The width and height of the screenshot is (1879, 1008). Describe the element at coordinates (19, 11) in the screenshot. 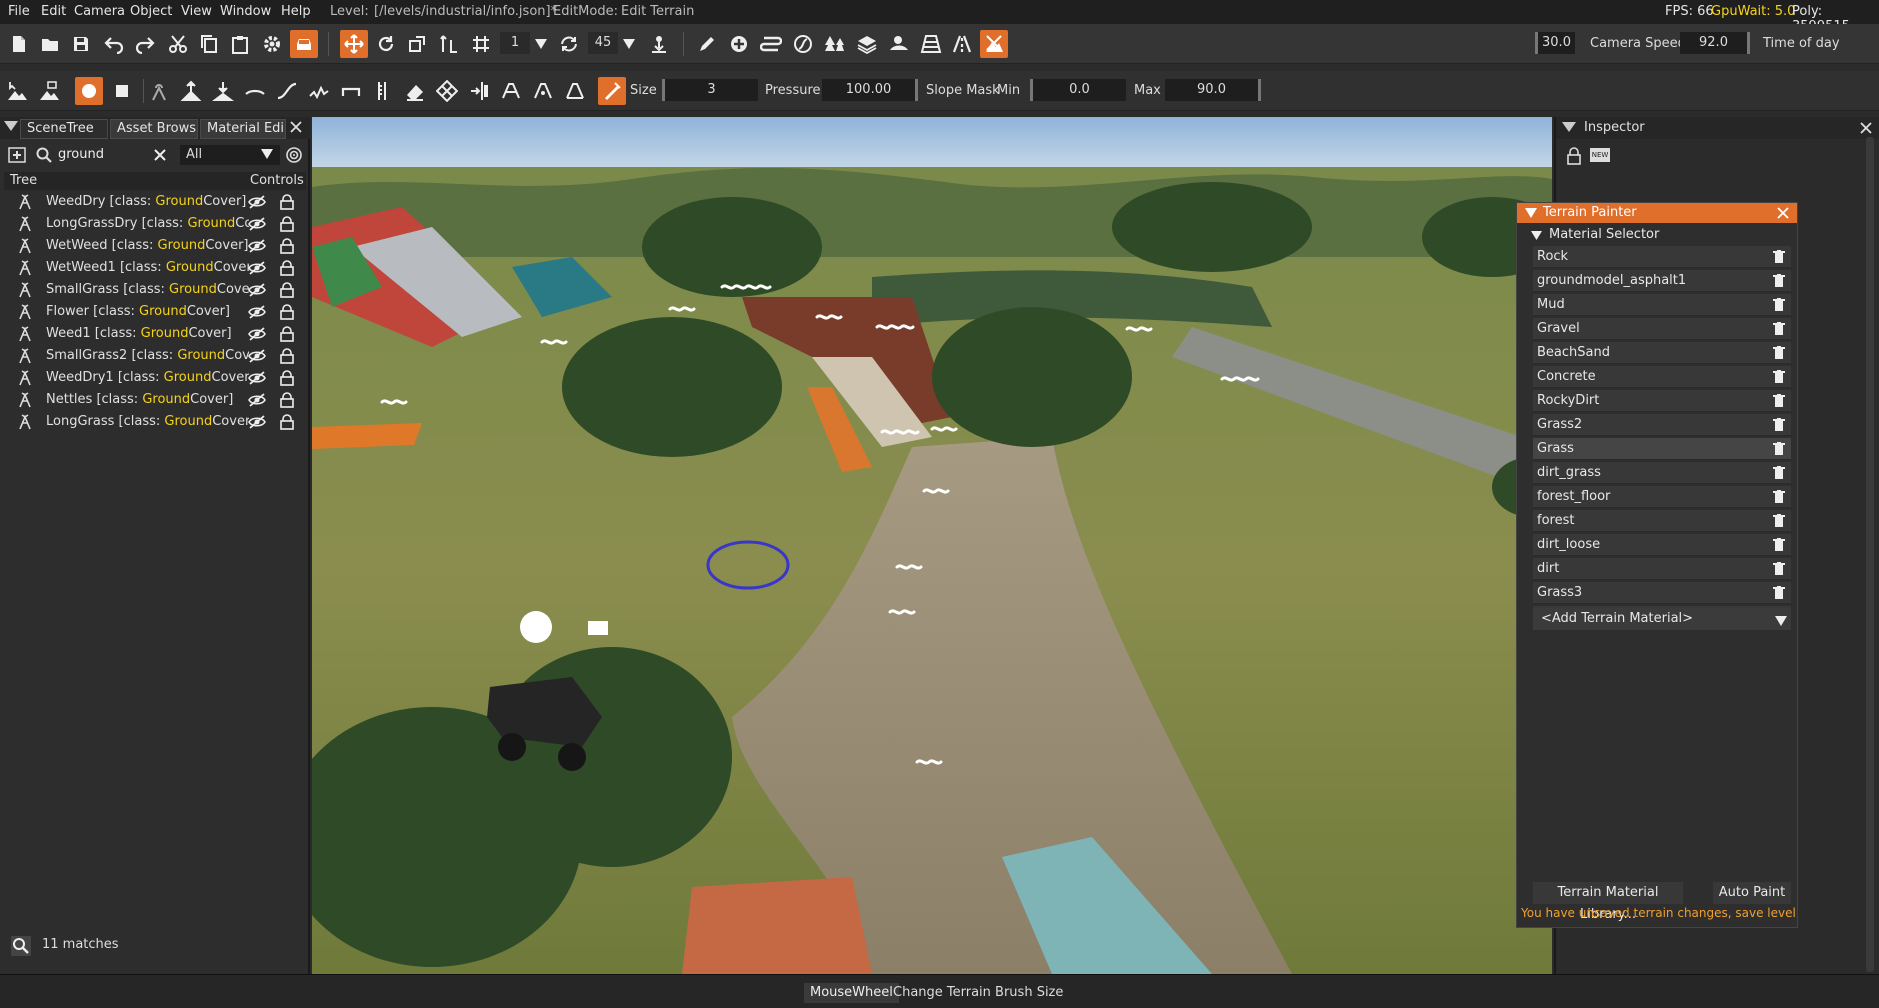

I see `menu-file: File` at that location.